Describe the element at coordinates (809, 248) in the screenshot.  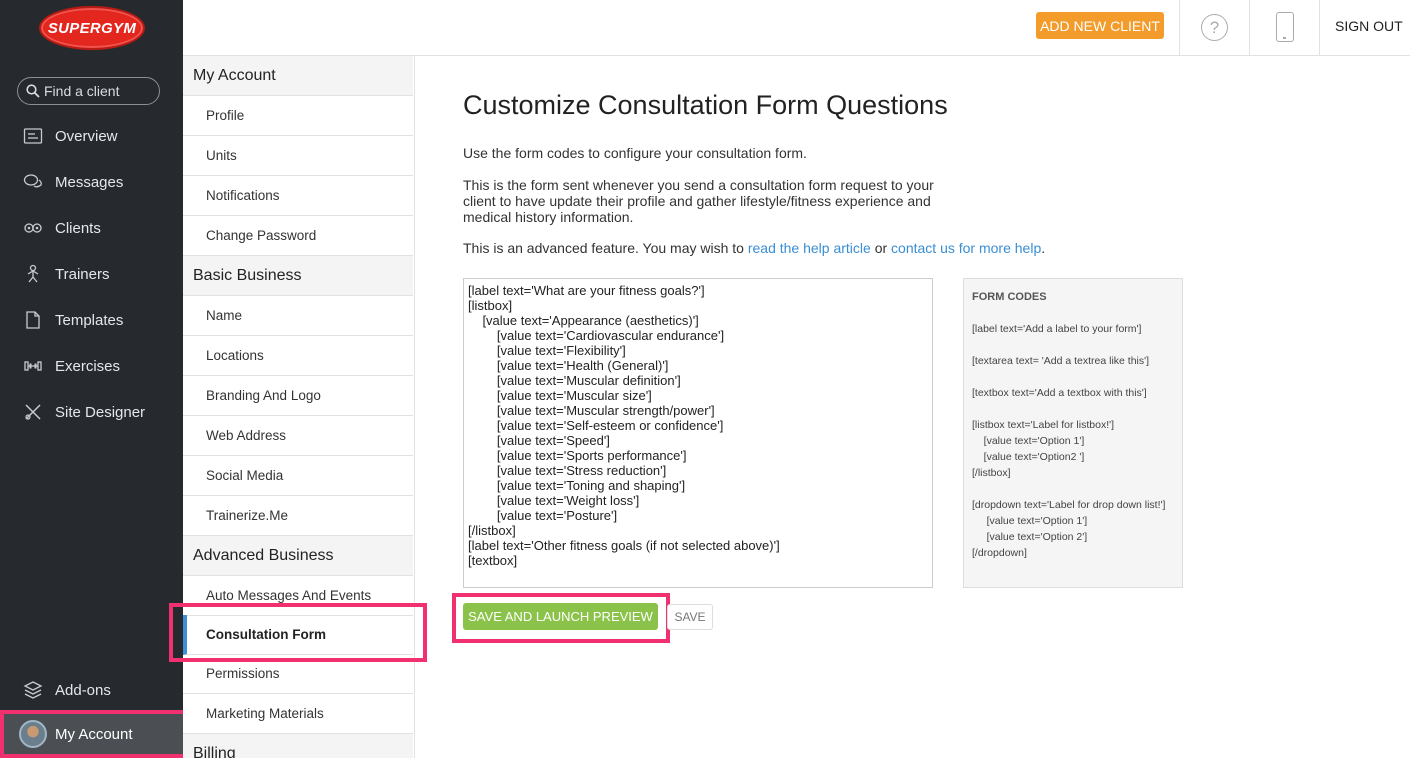
I see `help-article-link: read the help article` at that location.